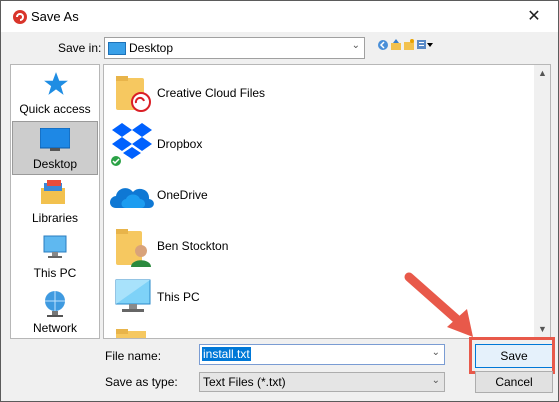 This screenshot has width=559, height=402. What do you see at coordinates (314, 297) in the screenshot?
I see `list-item: This PC` at bounding box center [314, 297].